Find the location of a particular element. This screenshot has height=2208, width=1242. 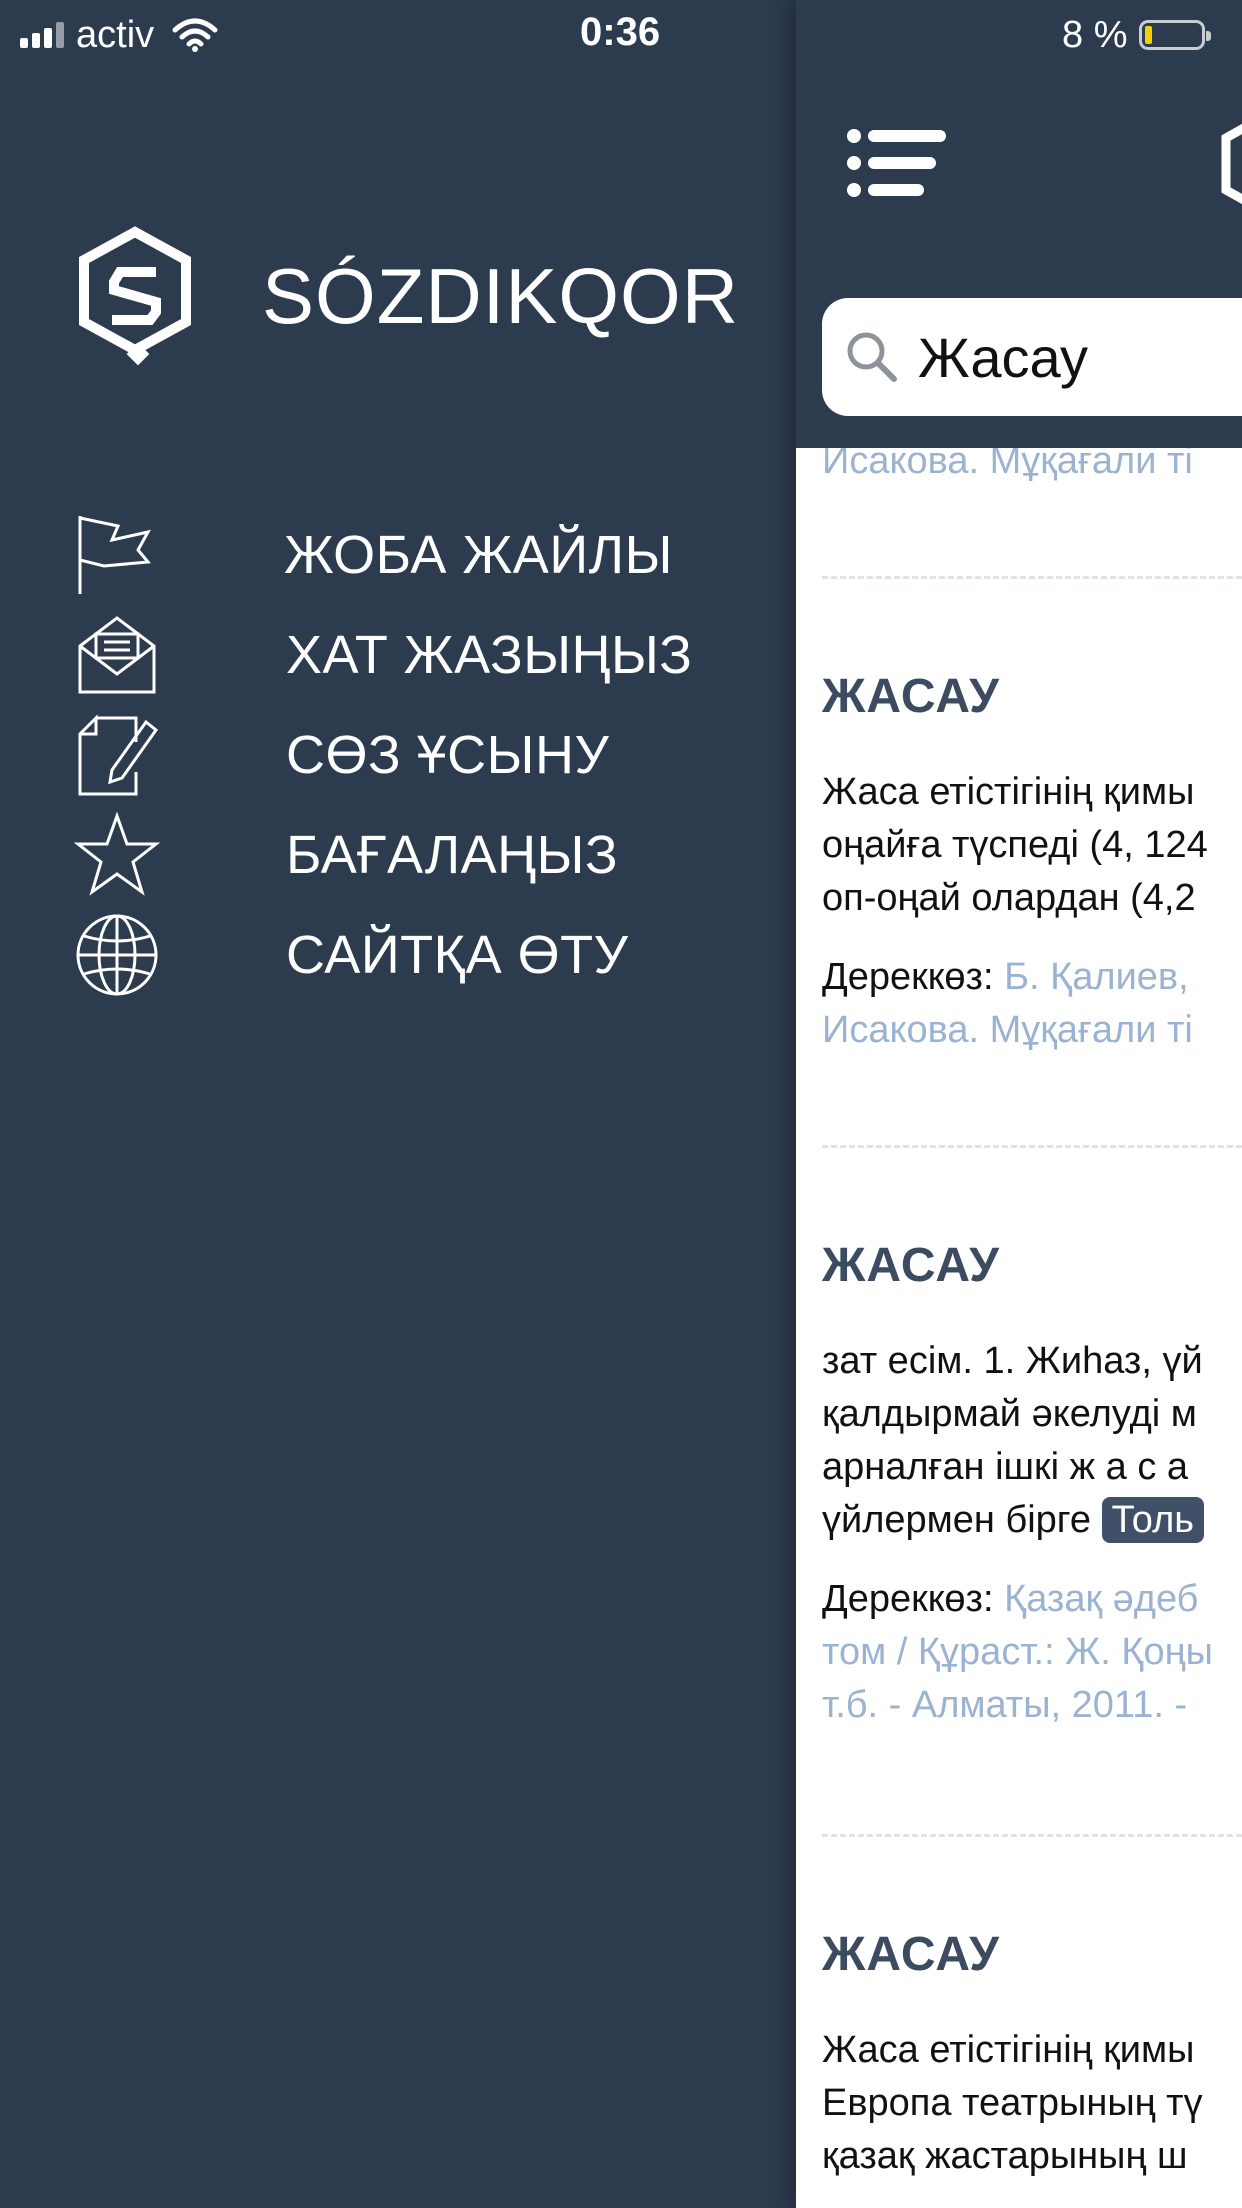

menu-item-website: САЙТҚА ӨТУ is located at coordinates (424, 955).